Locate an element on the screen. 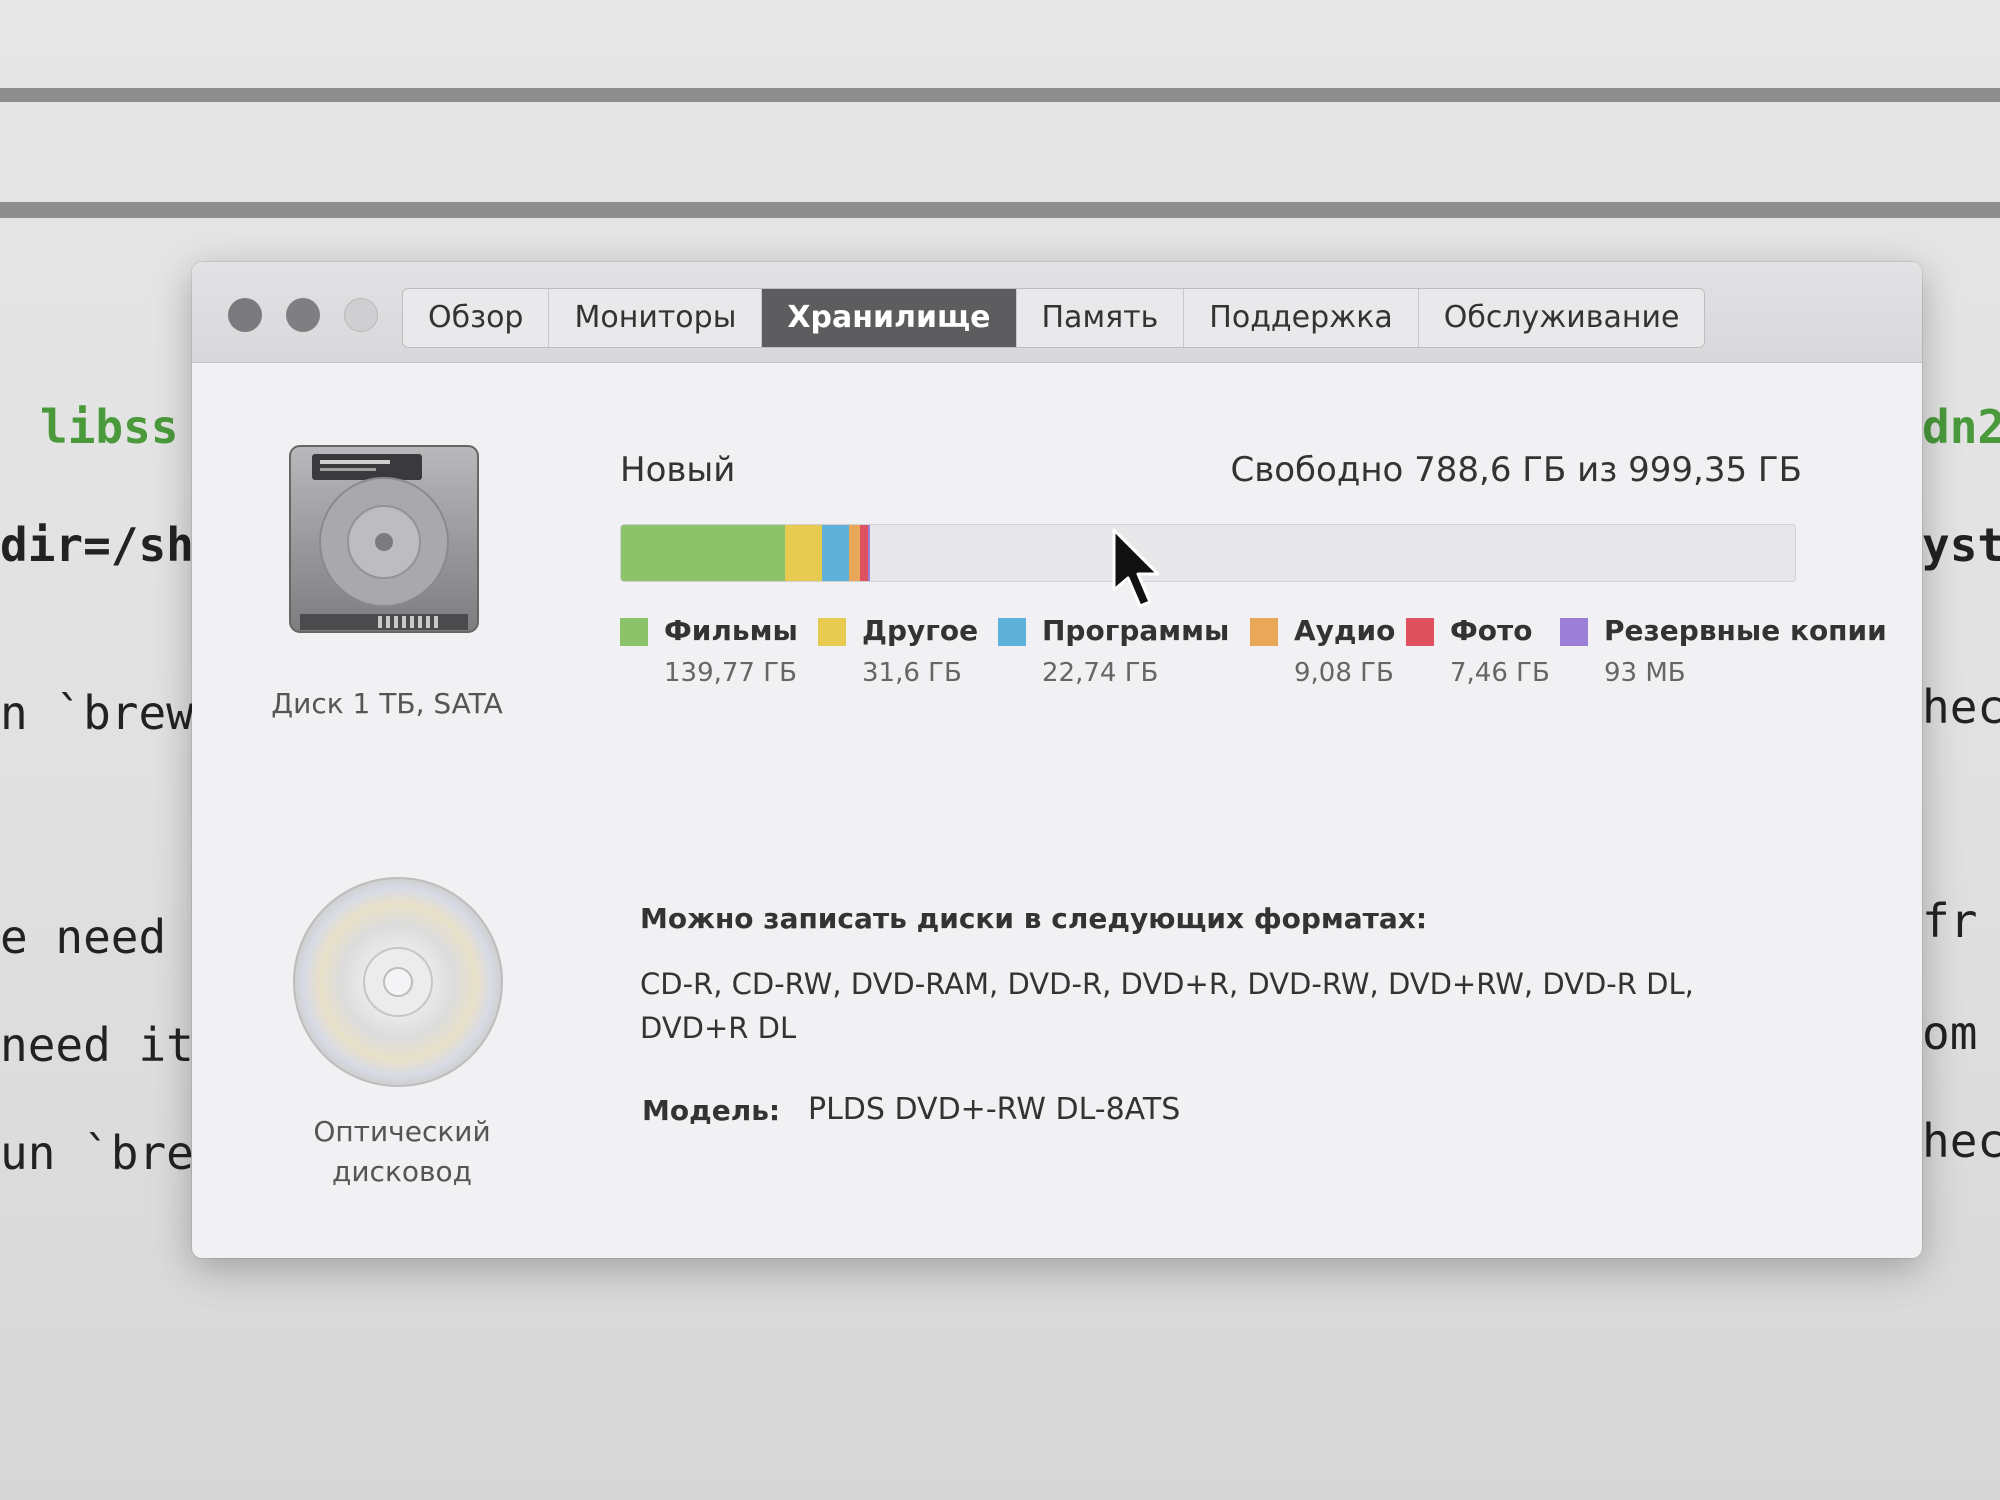 Image resolution: width=2000 pixels, height=1500 pixels. model-value: PLDS DVD+-RW DL-8ATS is located at coordinates (994, 1109).